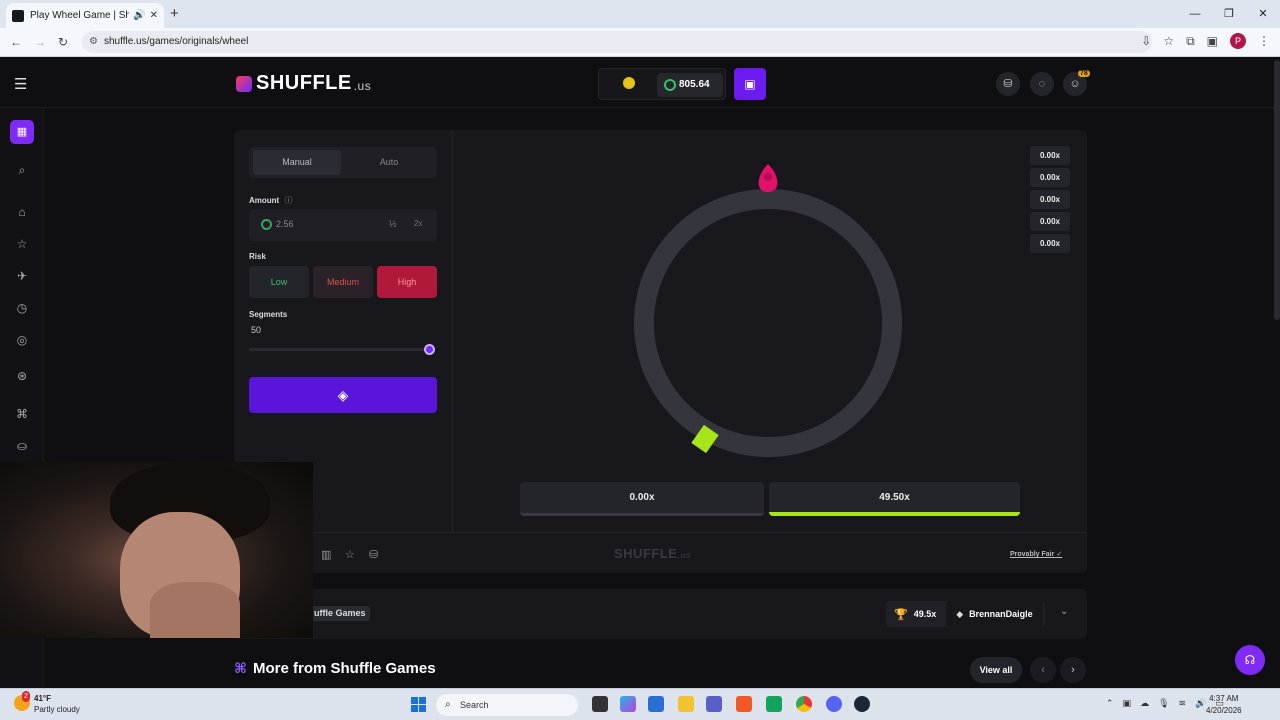 The height and width of the screenshot is (720, 1280). I want to click on risk-low-button: Low, so click(279, 282).